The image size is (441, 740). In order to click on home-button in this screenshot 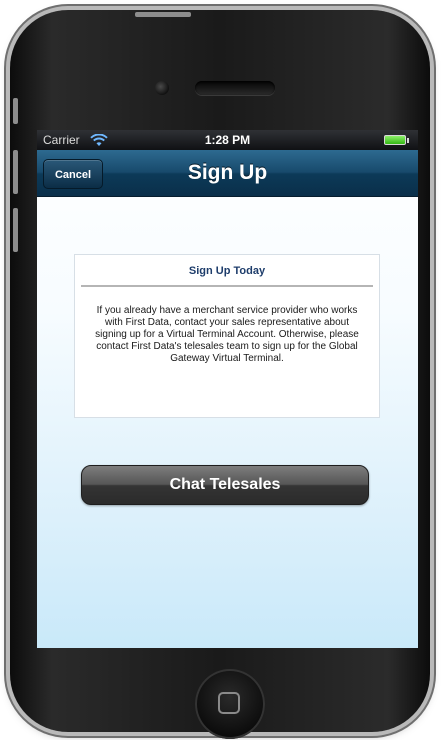, I will do `click(230, 704)`.